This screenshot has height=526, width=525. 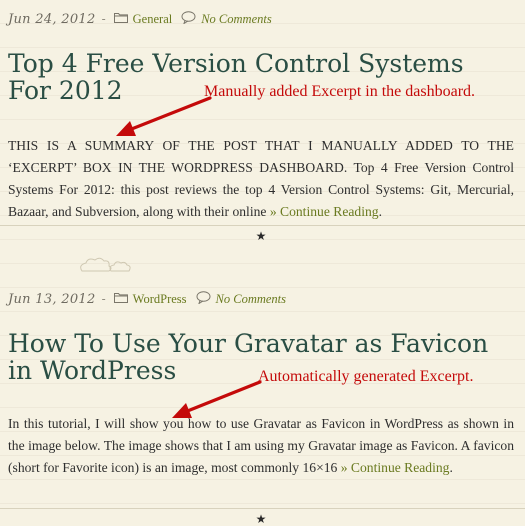 What do you see at coordinates (160, 299) in the screenshot?
I see `post-category-link: WordPress` at bounding box center [160, 299].